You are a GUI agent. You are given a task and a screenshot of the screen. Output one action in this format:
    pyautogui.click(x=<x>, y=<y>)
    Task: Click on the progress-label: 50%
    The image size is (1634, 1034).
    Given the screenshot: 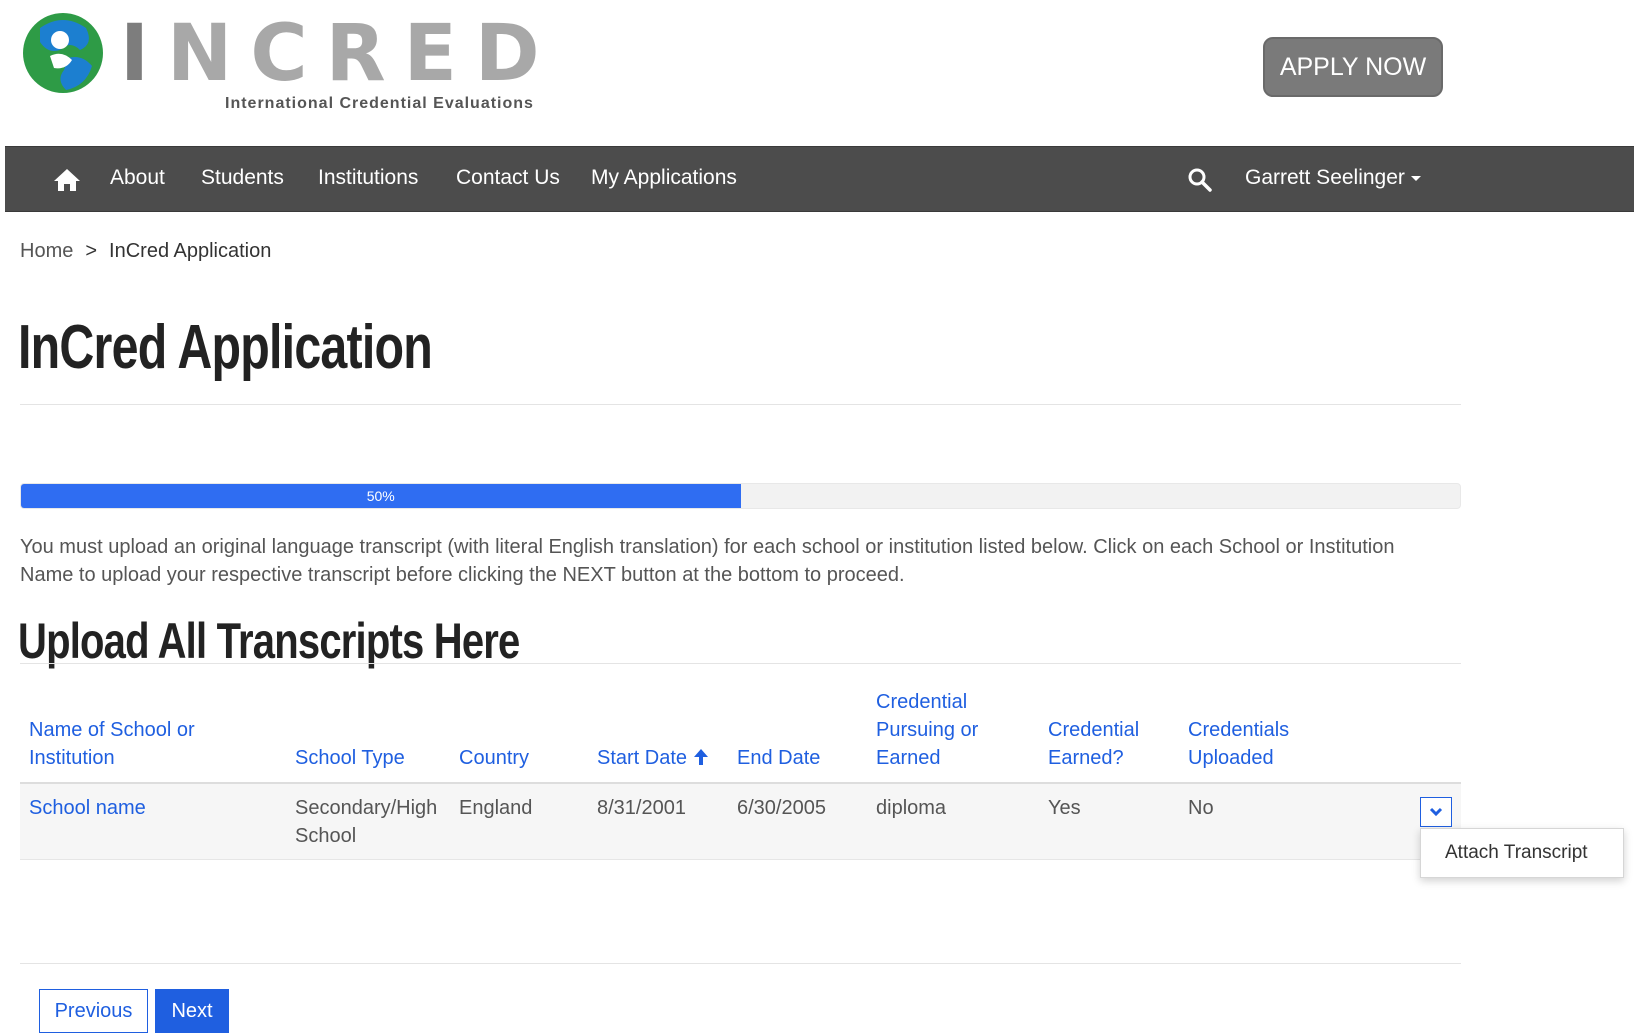 What is the action you would take?
    pyautogui.click(x=380, y=496)
    